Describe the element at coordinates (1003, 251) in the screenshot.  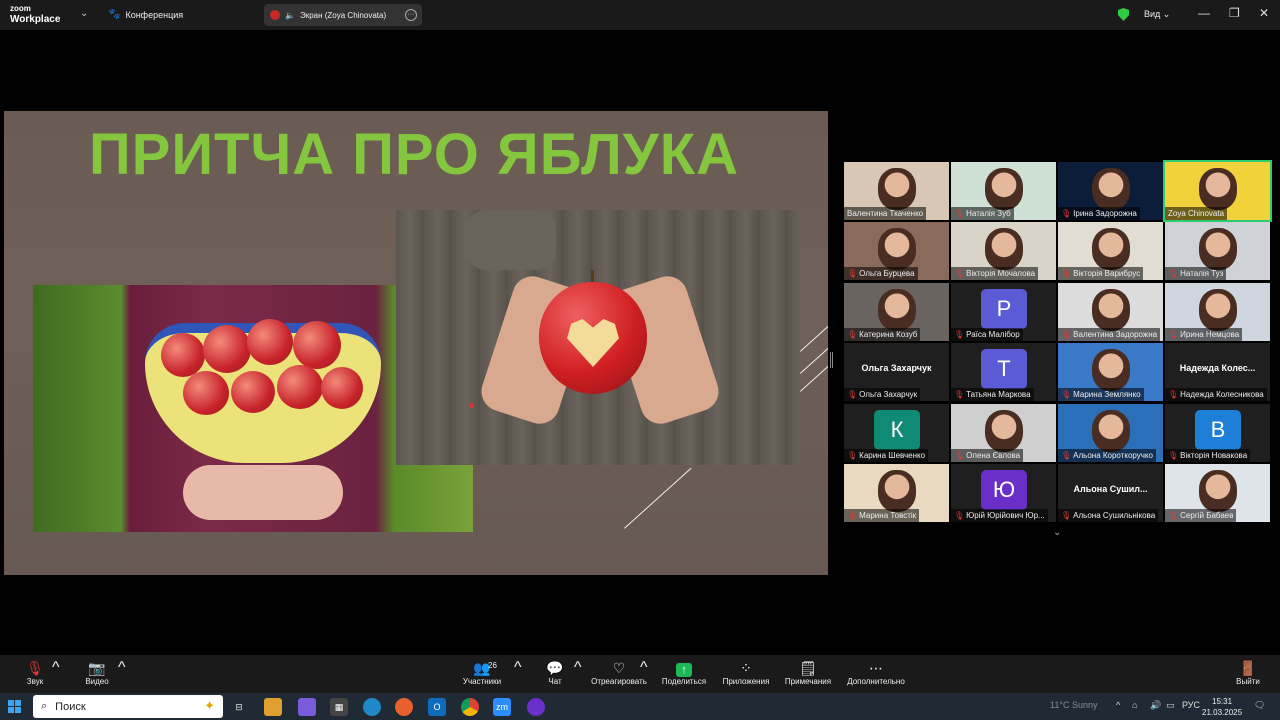
I see `participant-tile: 🎙 Вікторія Мочалова` at that location.